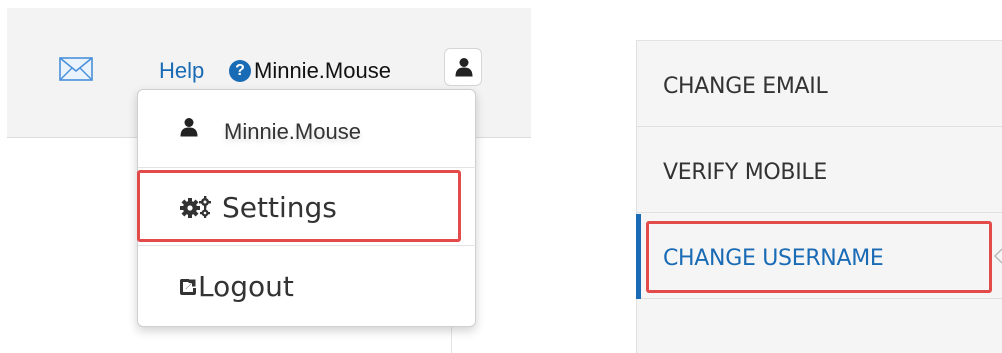  What do you see at coordinates (997, 256) in the screenshot?
I see `chevron-left-icon` at bounding box center [997, 256].